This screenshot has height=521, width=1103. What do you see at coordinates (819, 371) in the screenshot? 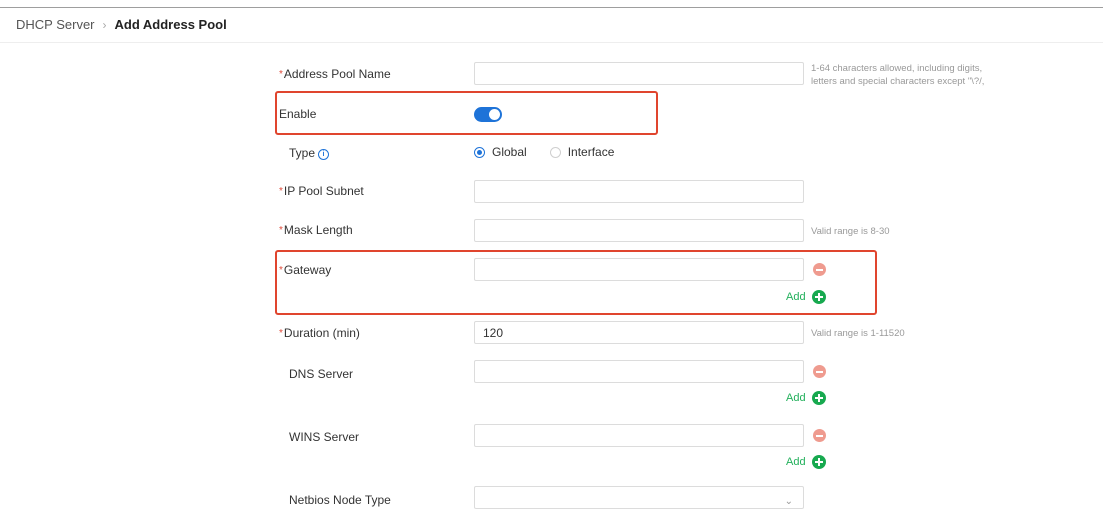
I see `dns-remove-icon` at bounding box center [819, 371].